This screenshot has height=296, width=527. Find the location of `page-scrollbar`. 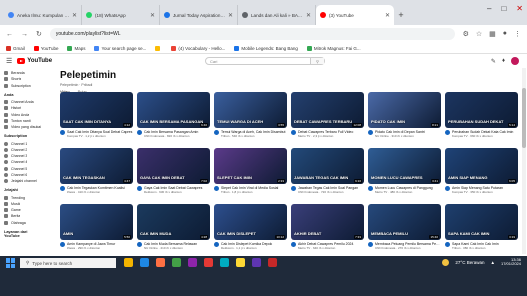

page-scrollbar is located at coordinates (524, 161).